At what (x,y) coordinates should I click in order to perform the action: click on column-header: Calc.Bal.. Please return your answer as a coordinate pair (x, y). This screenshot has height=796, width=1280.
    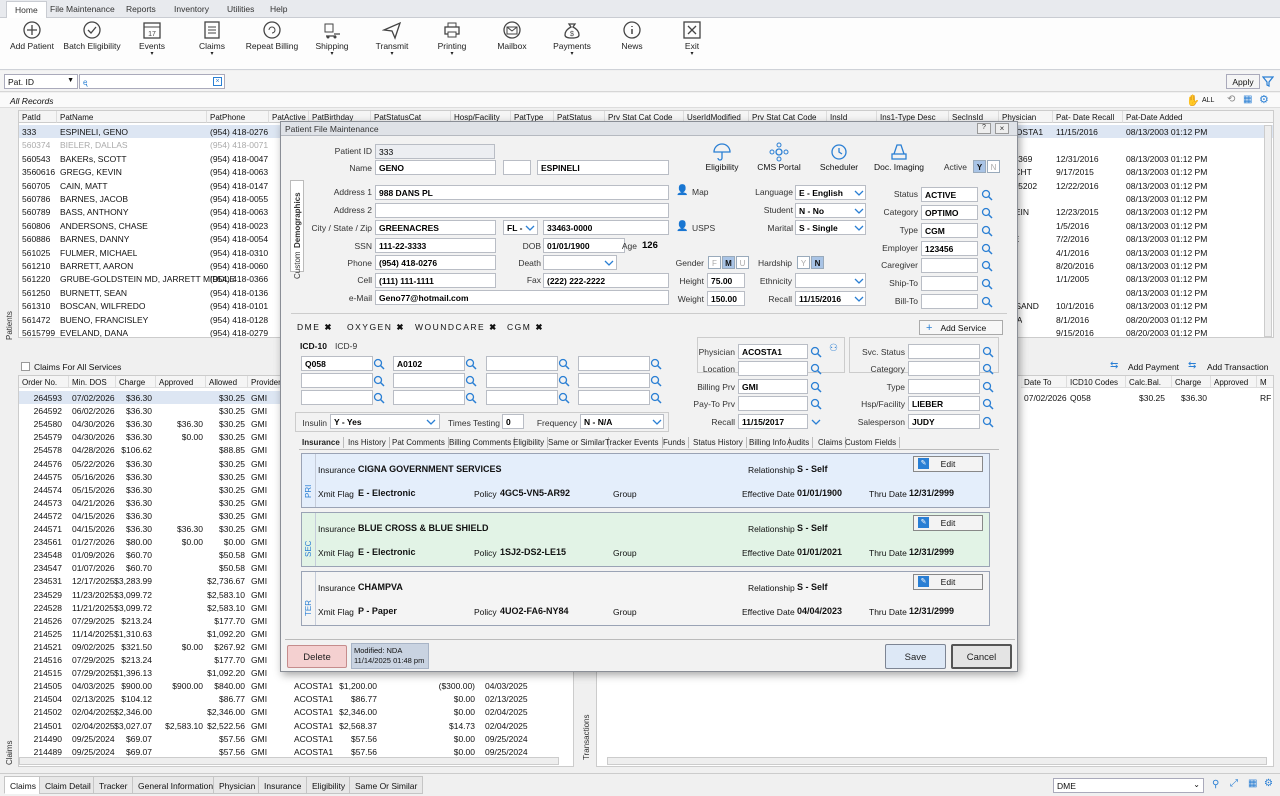
    Looking at the image, I should click on (1149, 382).